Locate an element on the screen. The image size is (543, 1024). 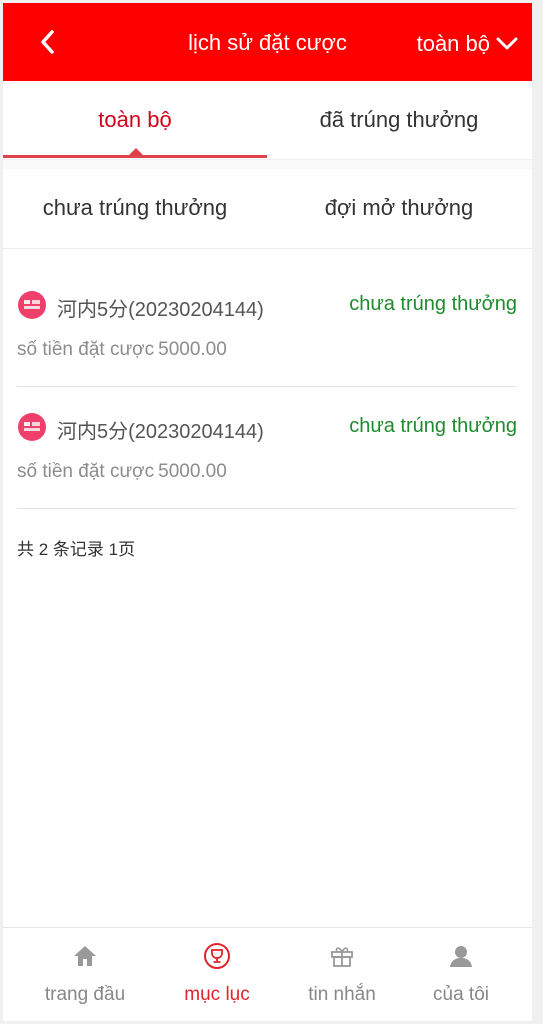
tab-row-divider is located at coordinates (267, 164).